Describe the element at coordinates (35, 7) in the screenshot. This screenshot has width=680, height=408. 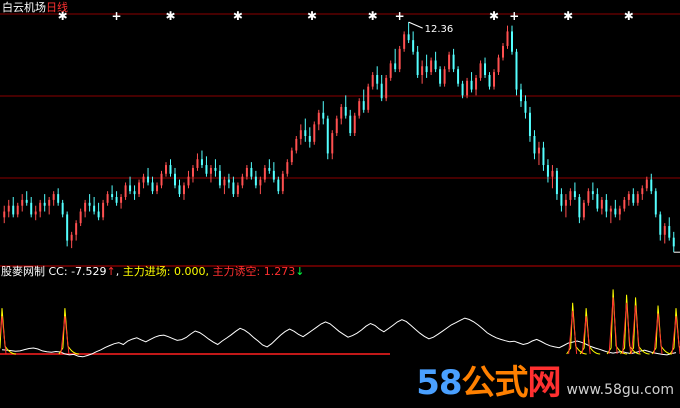
I see `chart-header: 白云机场日线` at that location.